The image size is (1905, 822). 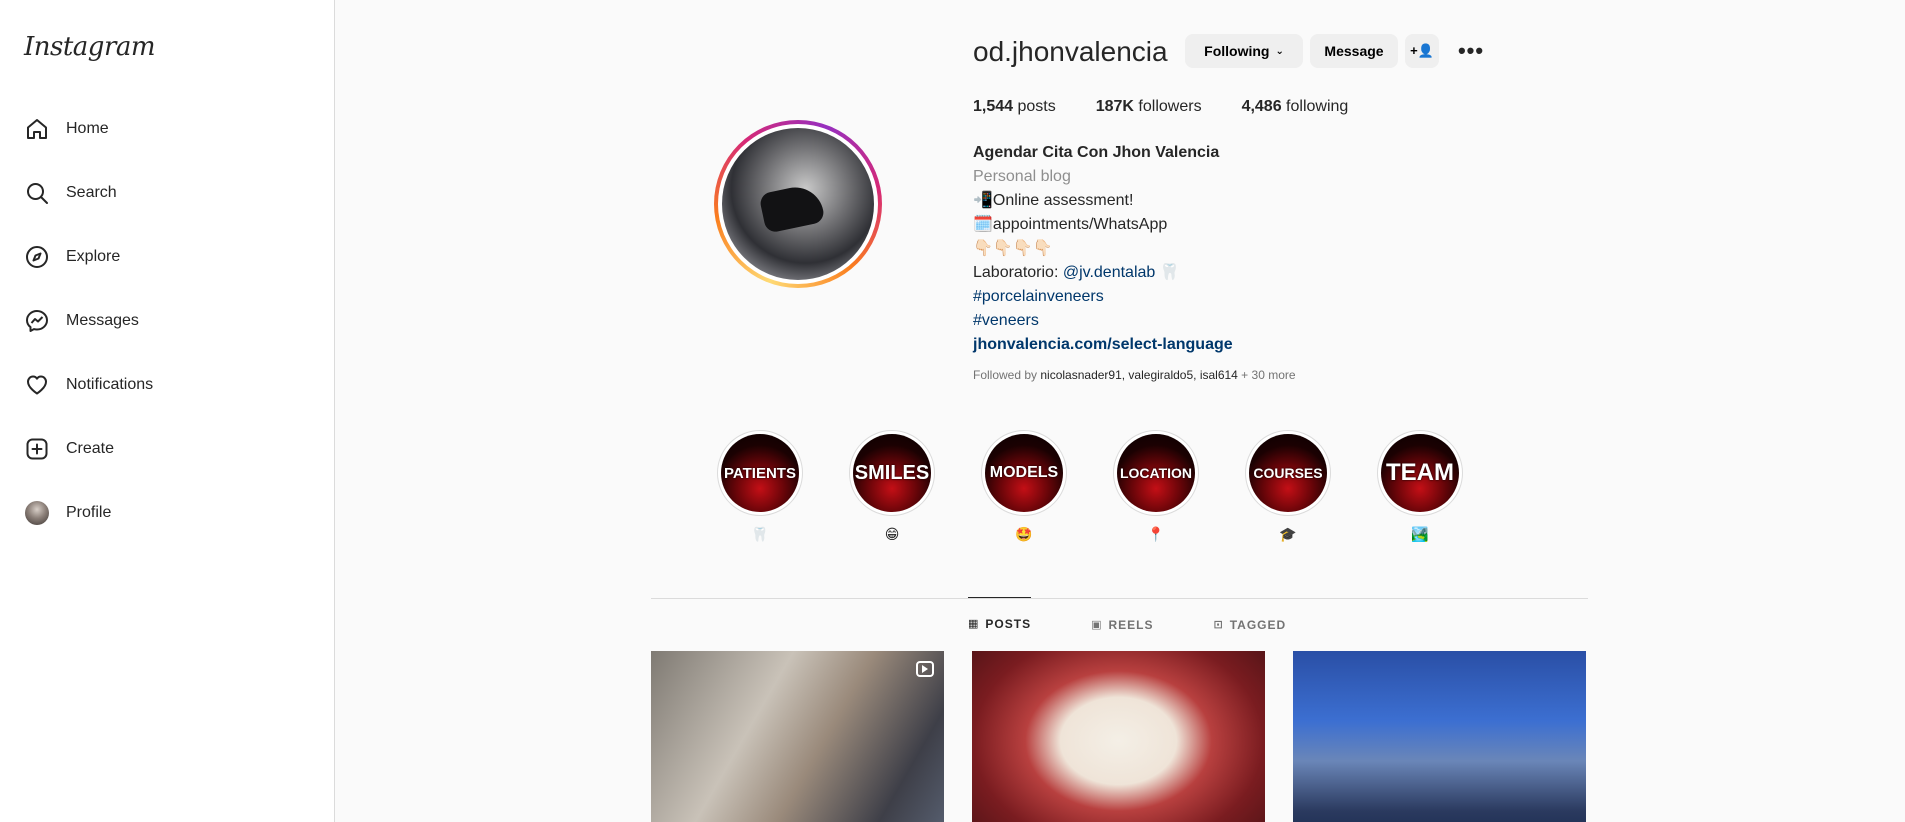 I want to click on posts-grid, so click(x=1132, y=736).